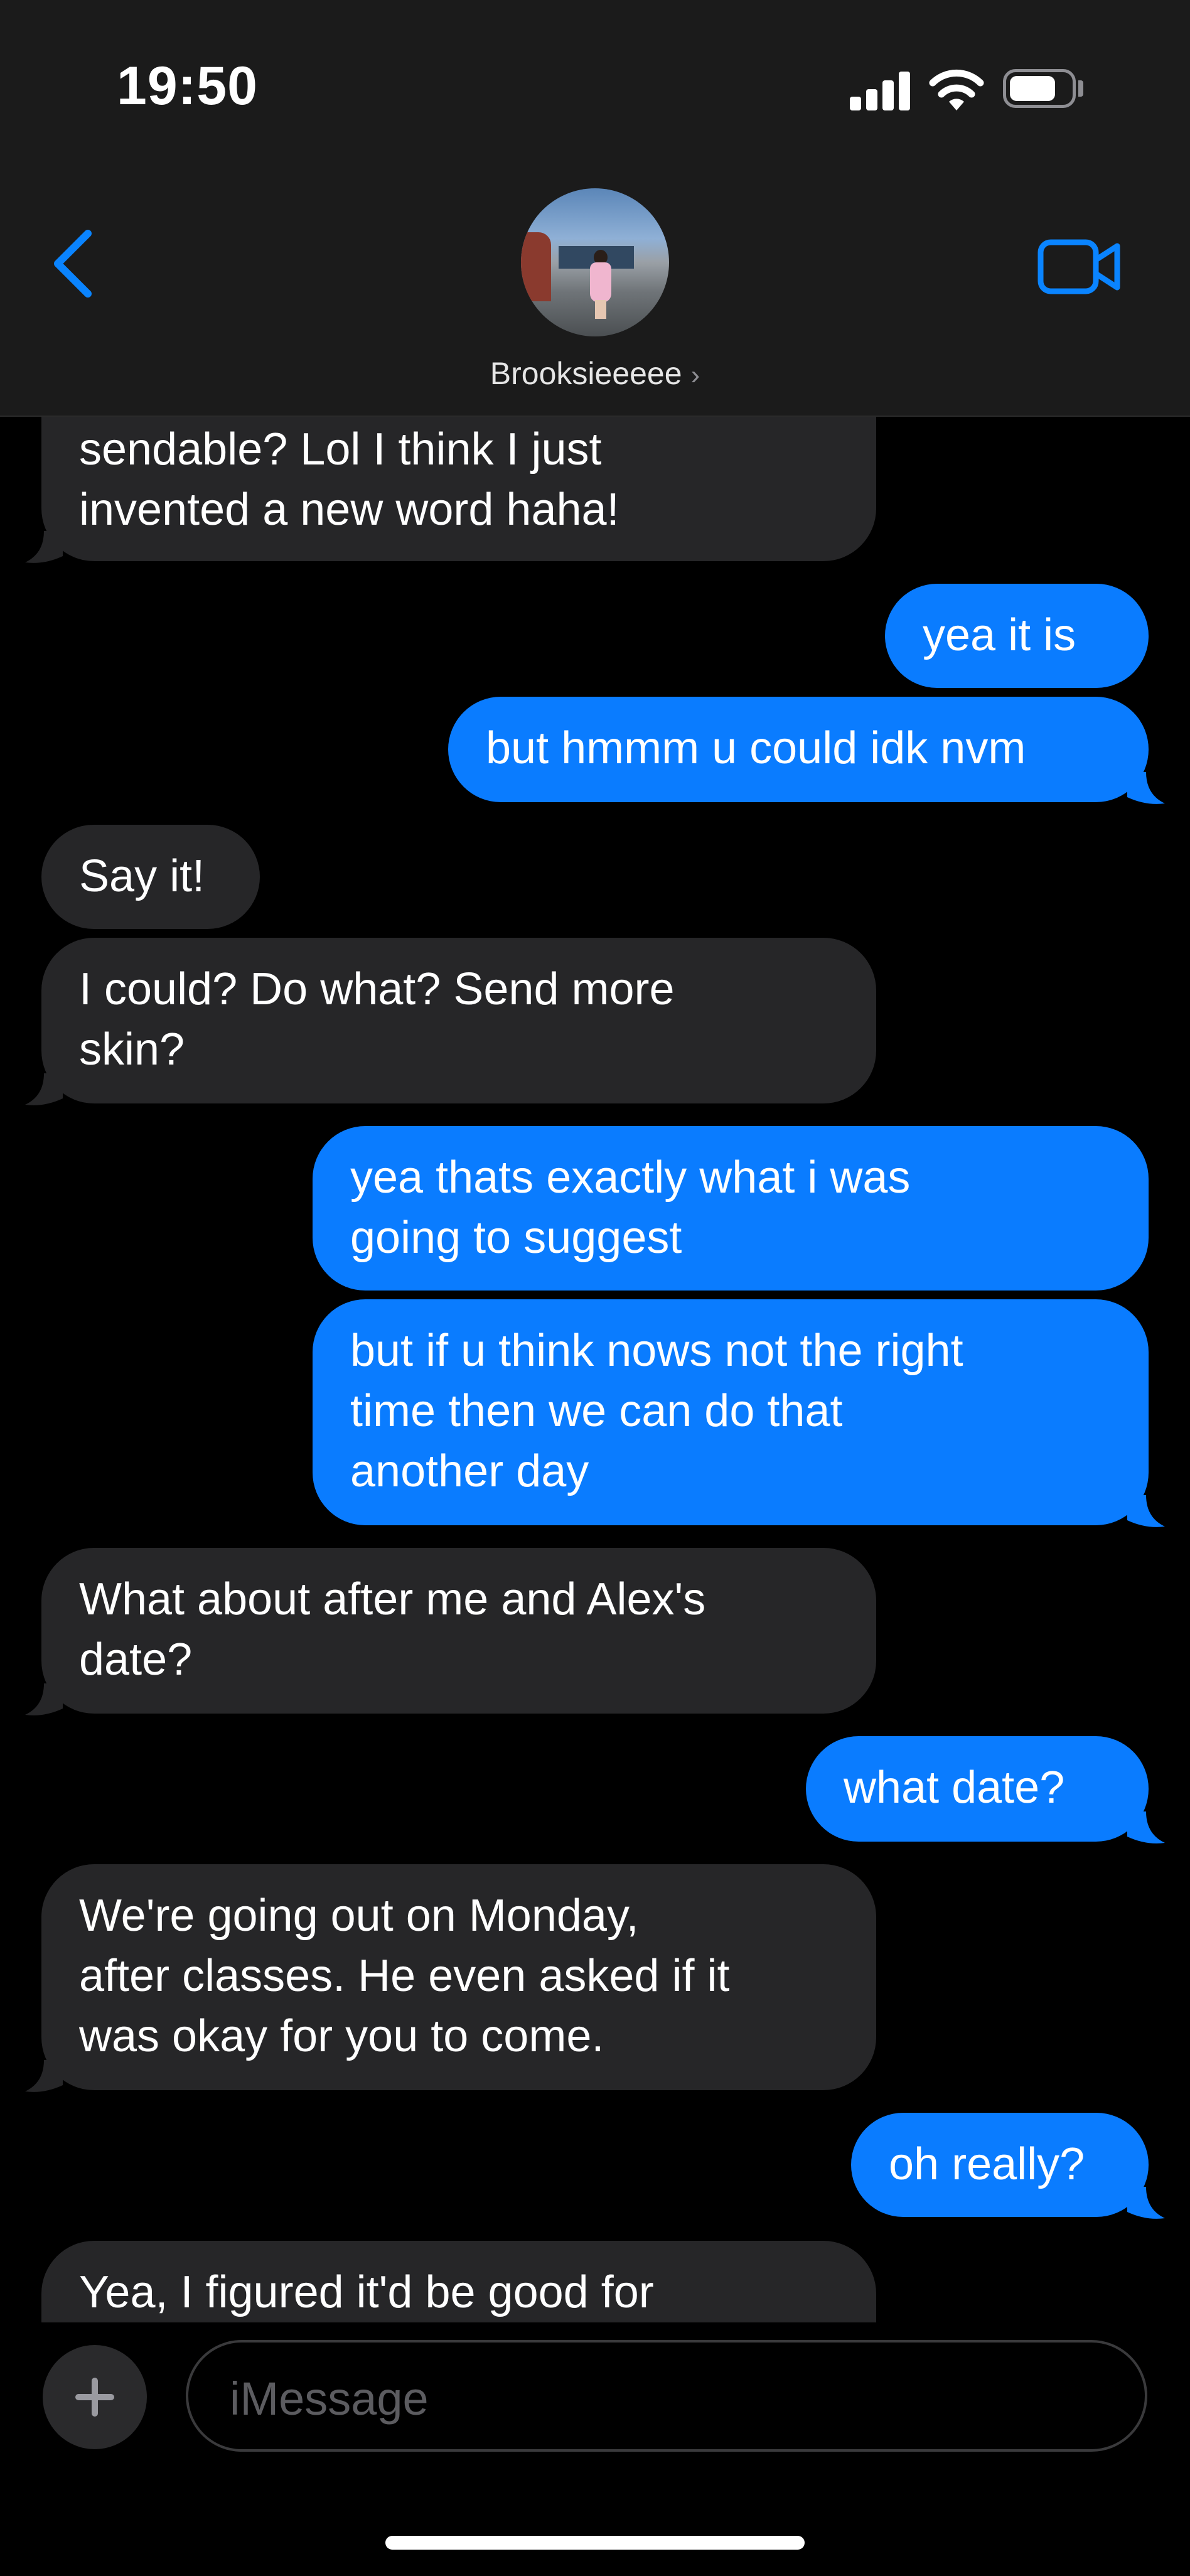 The image size is (1190, 2576). What do you see at coordinates (956, 89) in the screenshot?
I see `wifi-icon` at bounding box center [956, 89].